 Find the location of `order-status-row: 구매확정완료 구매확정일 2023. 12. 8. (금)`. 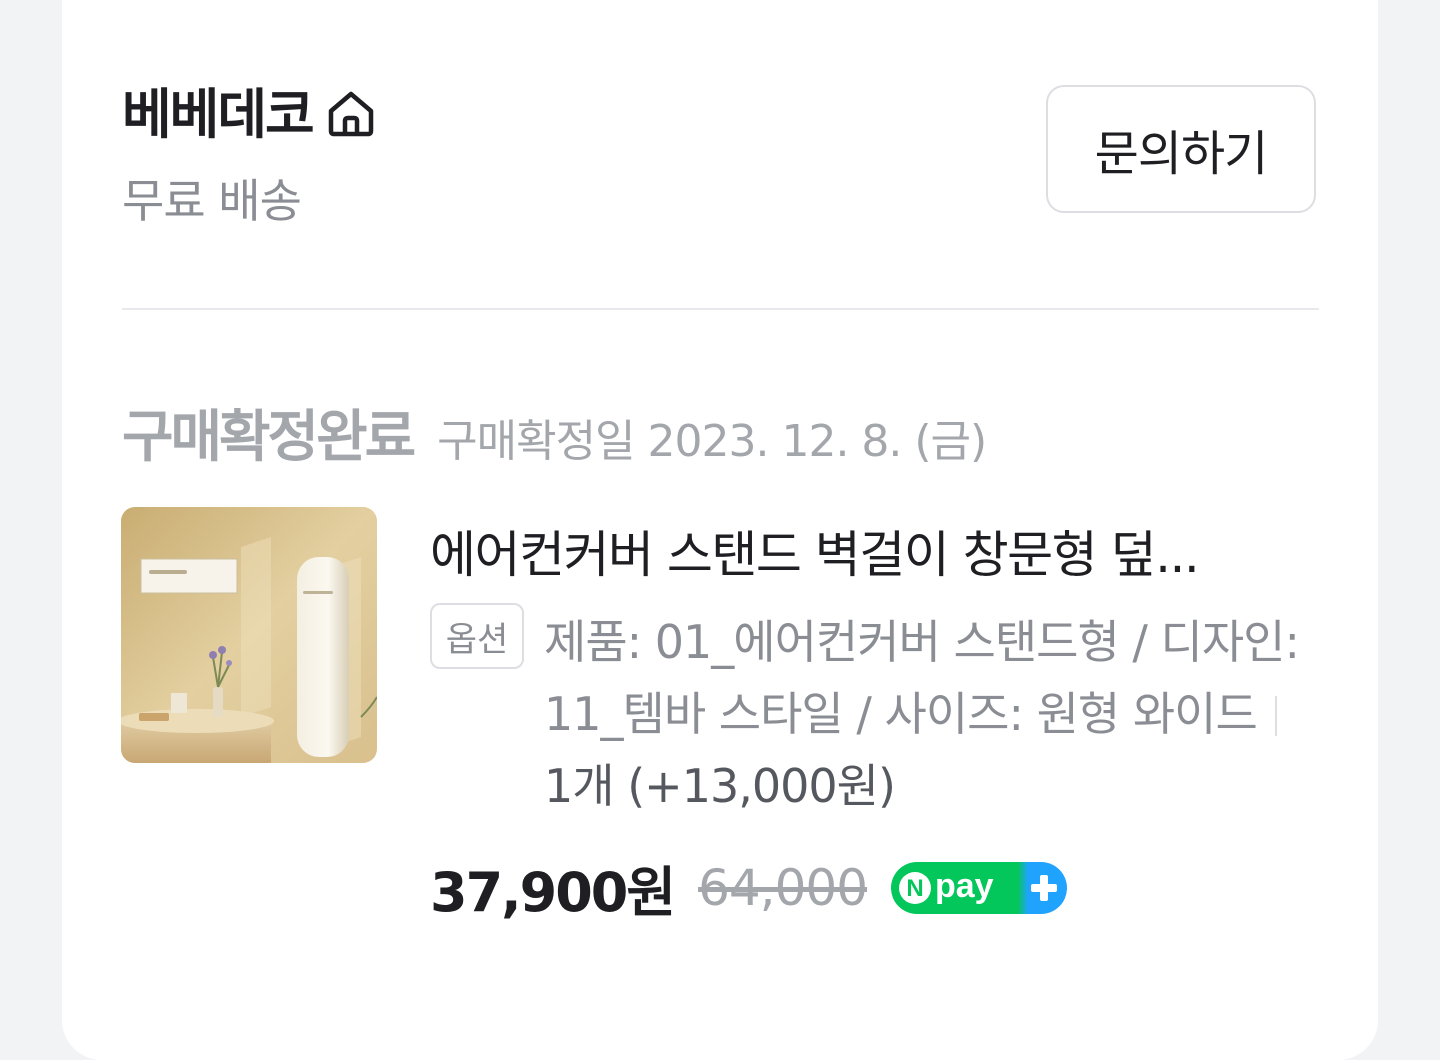

order-status-row: 구매확정완료 구매확정일 2023. 12. 8. (금) is located at coordinates (554, 432).